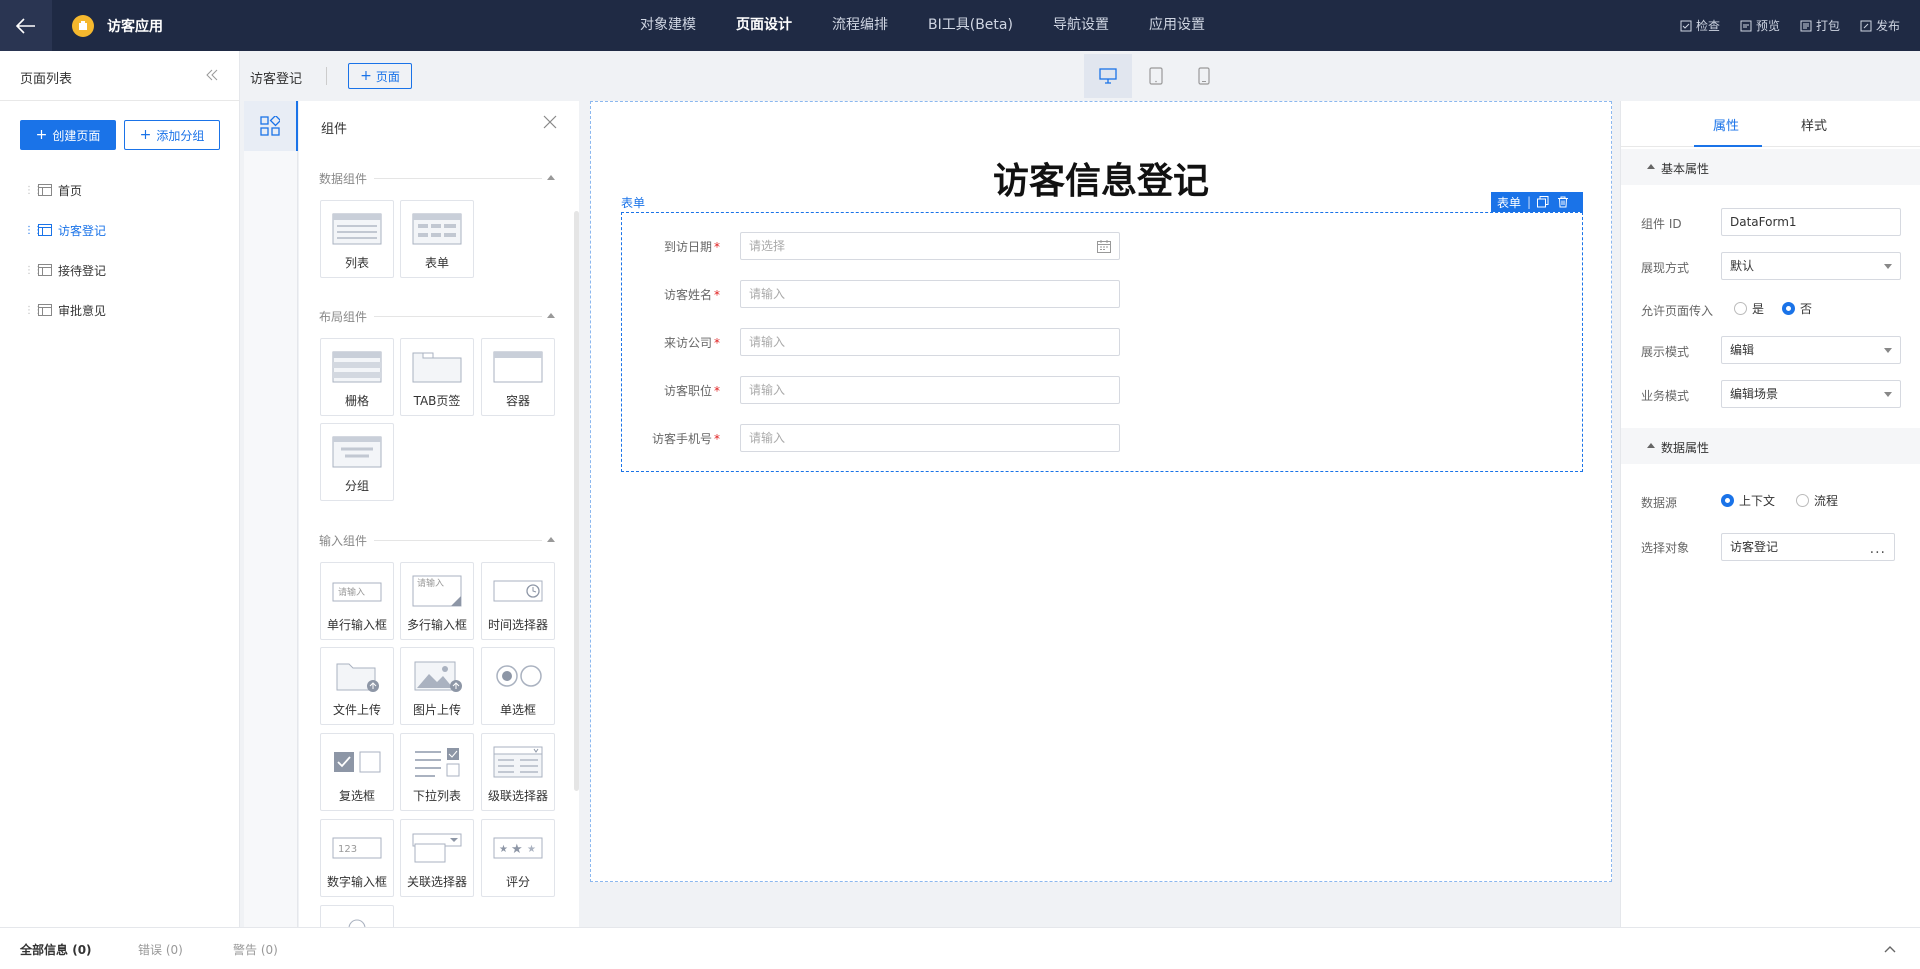 The width and height of the screenshot is (1920, 969). I want to click on add-group-label: 添加分组, so click(180, 135).